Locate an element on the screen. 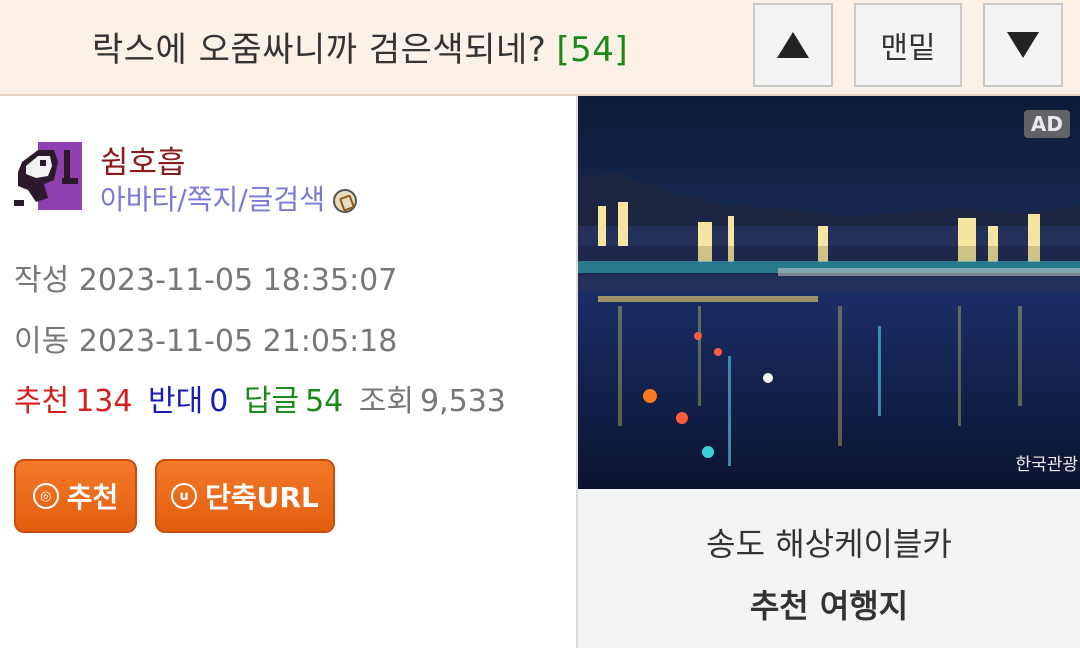 Image resolution: width=1080 pixels, height=648 pixels. ad-badge: AD is located at coordinates (1046, 124).